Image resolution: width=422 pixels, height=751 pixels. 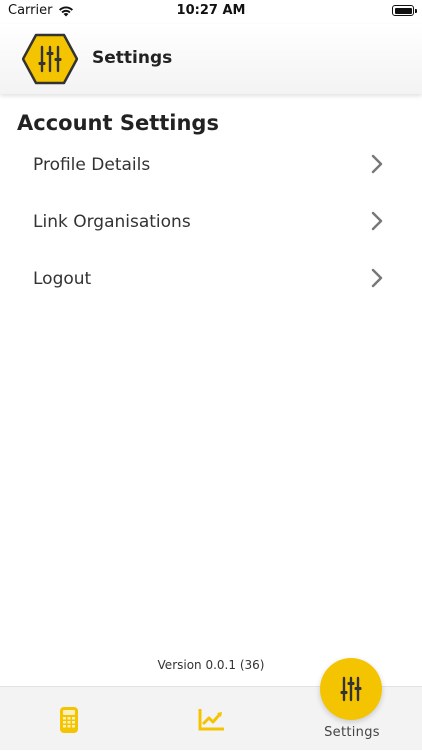 I want to click on menu-item-link-organisations: Link Organisations, so click(x=211, y=221).